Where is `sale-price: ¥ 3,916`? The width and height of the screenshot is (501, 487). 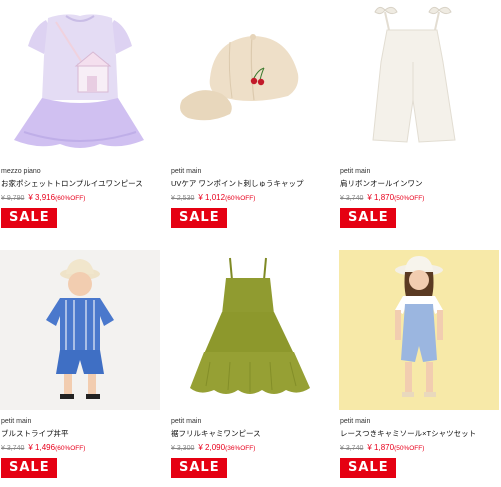 sale-price: ¥ 3,916 is located at coordinates (42, 197).